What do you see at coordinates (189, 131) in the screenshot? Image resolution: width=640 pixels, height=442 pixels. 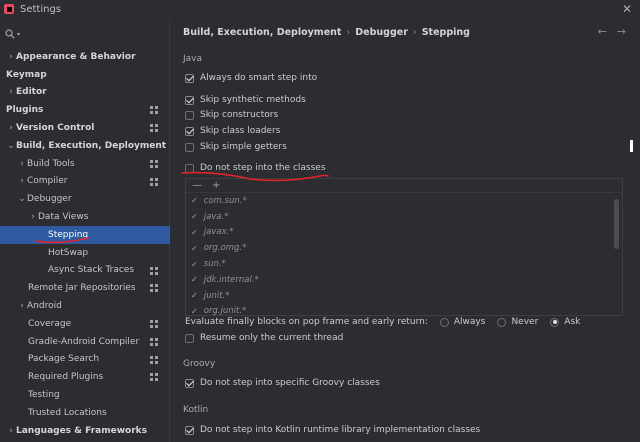 I see `skip-class-loaders-checkbox` at bounding box center [189, 131].